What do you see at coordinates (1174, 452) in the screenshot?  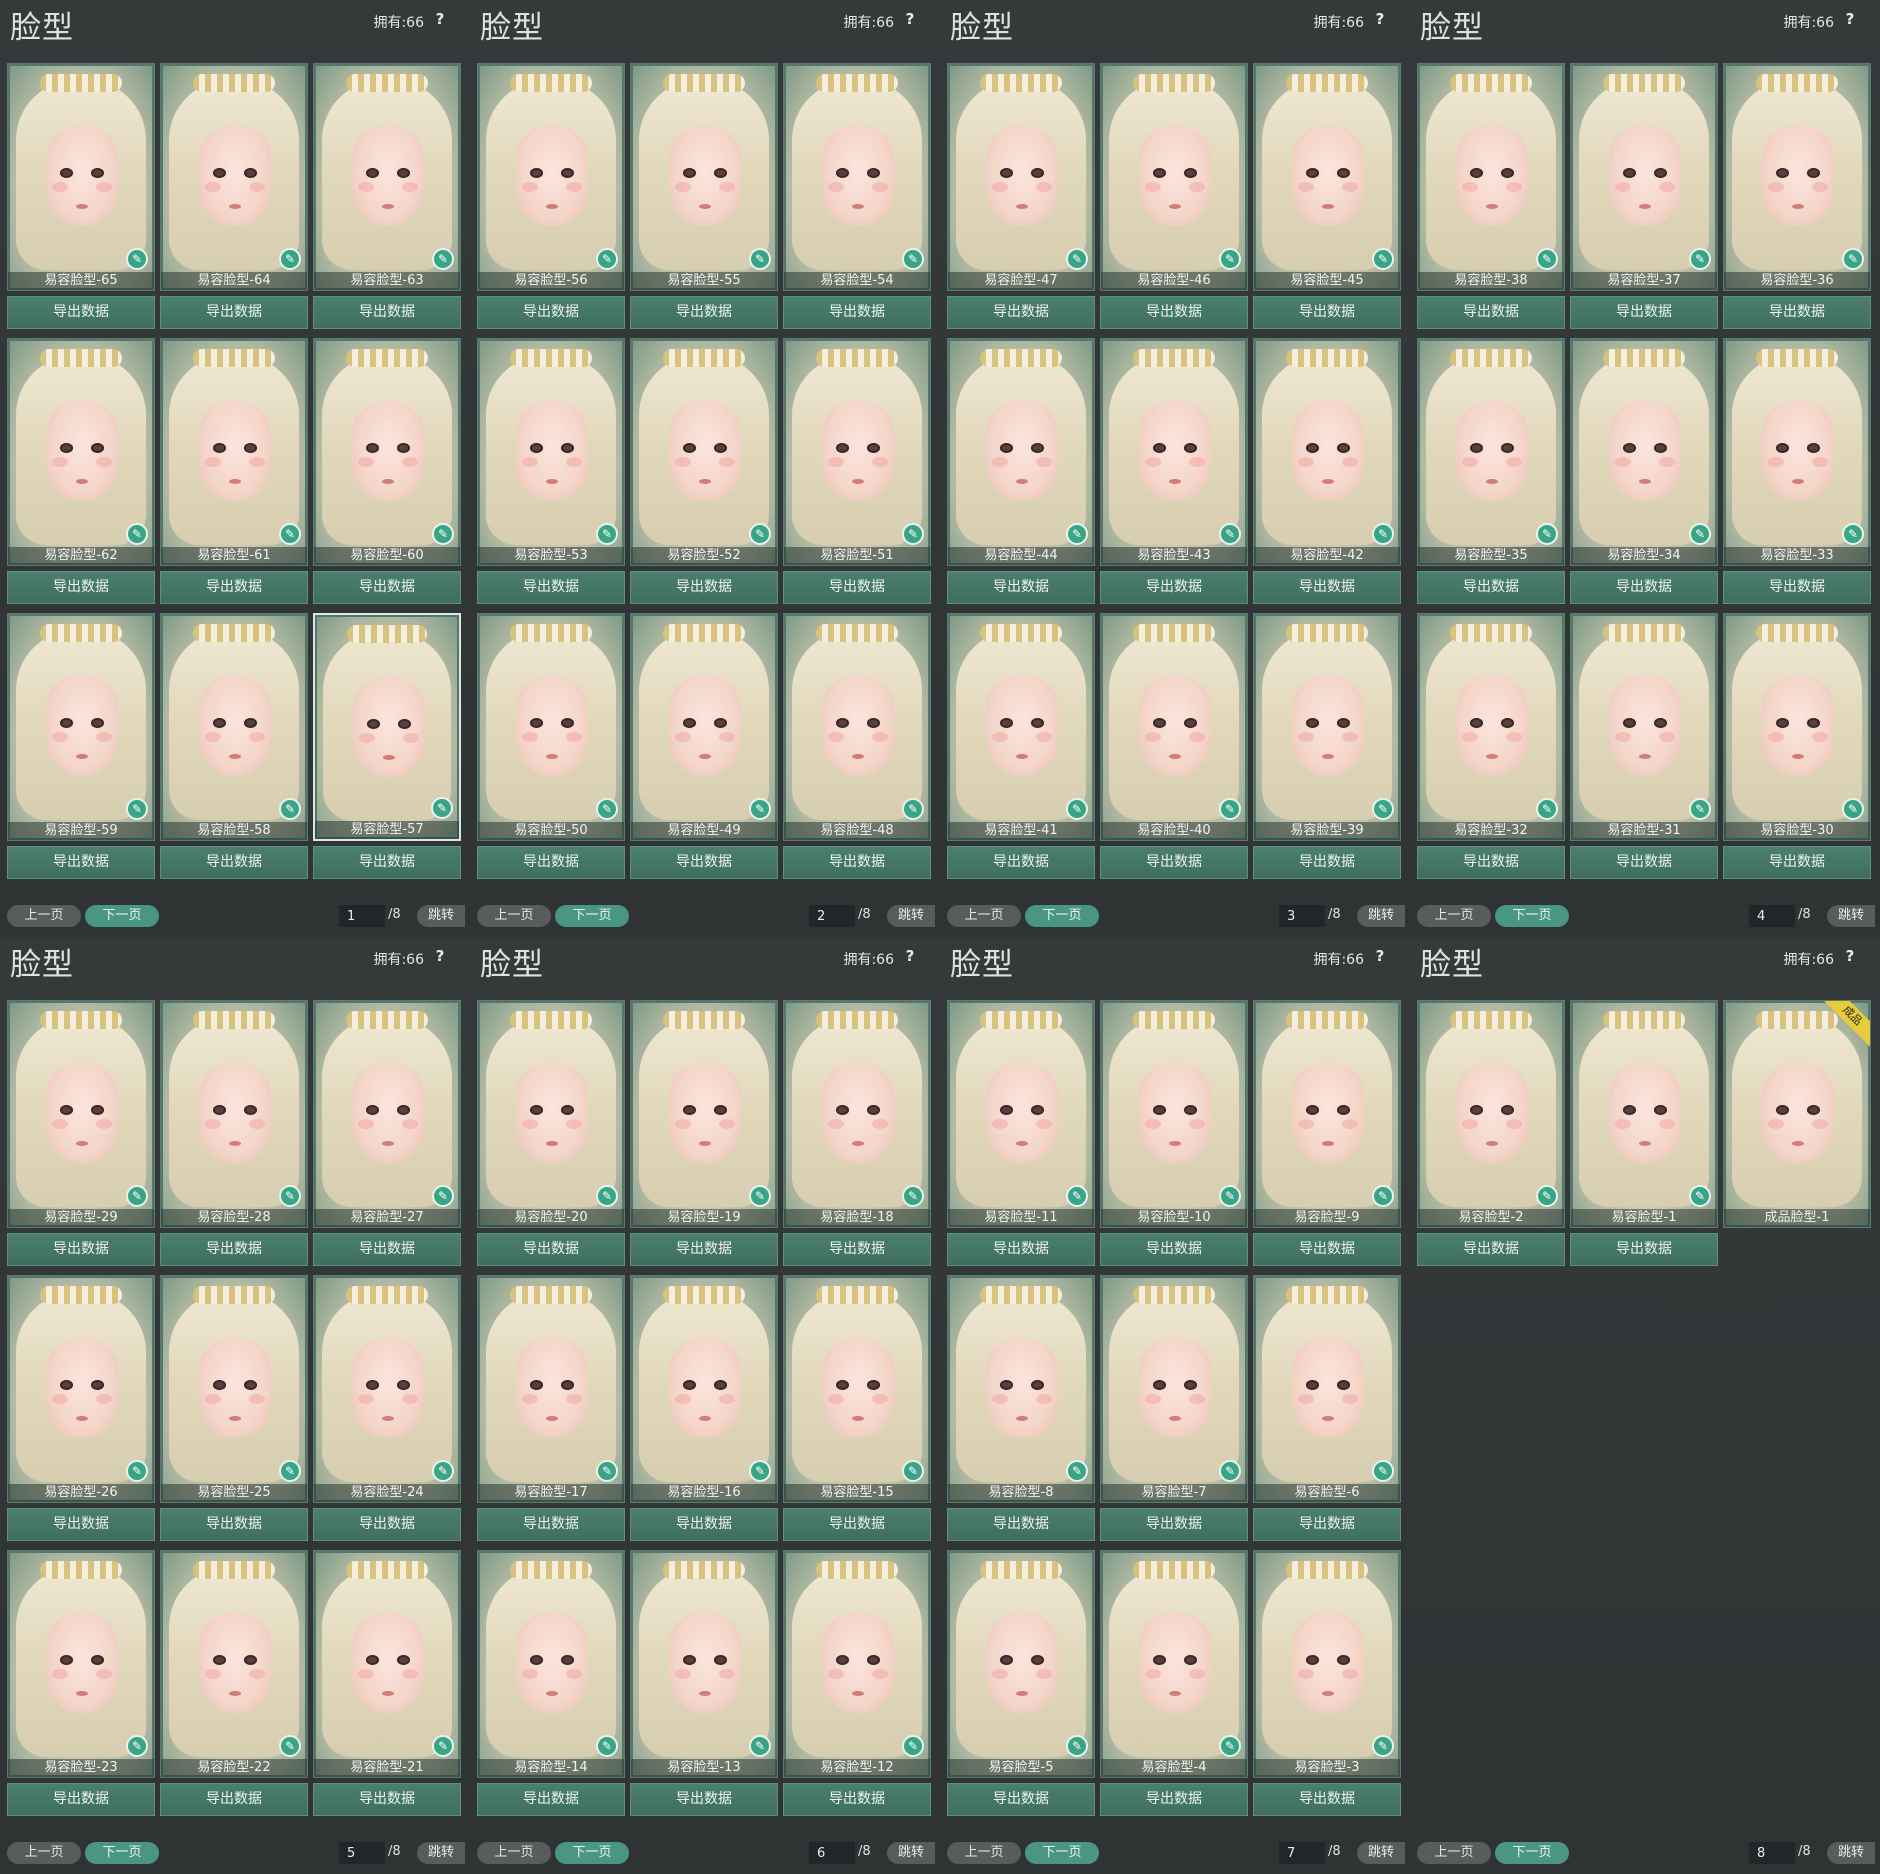 I see `face-card: ✎ 易容脸型-43` at bounding box center [1174, 452].